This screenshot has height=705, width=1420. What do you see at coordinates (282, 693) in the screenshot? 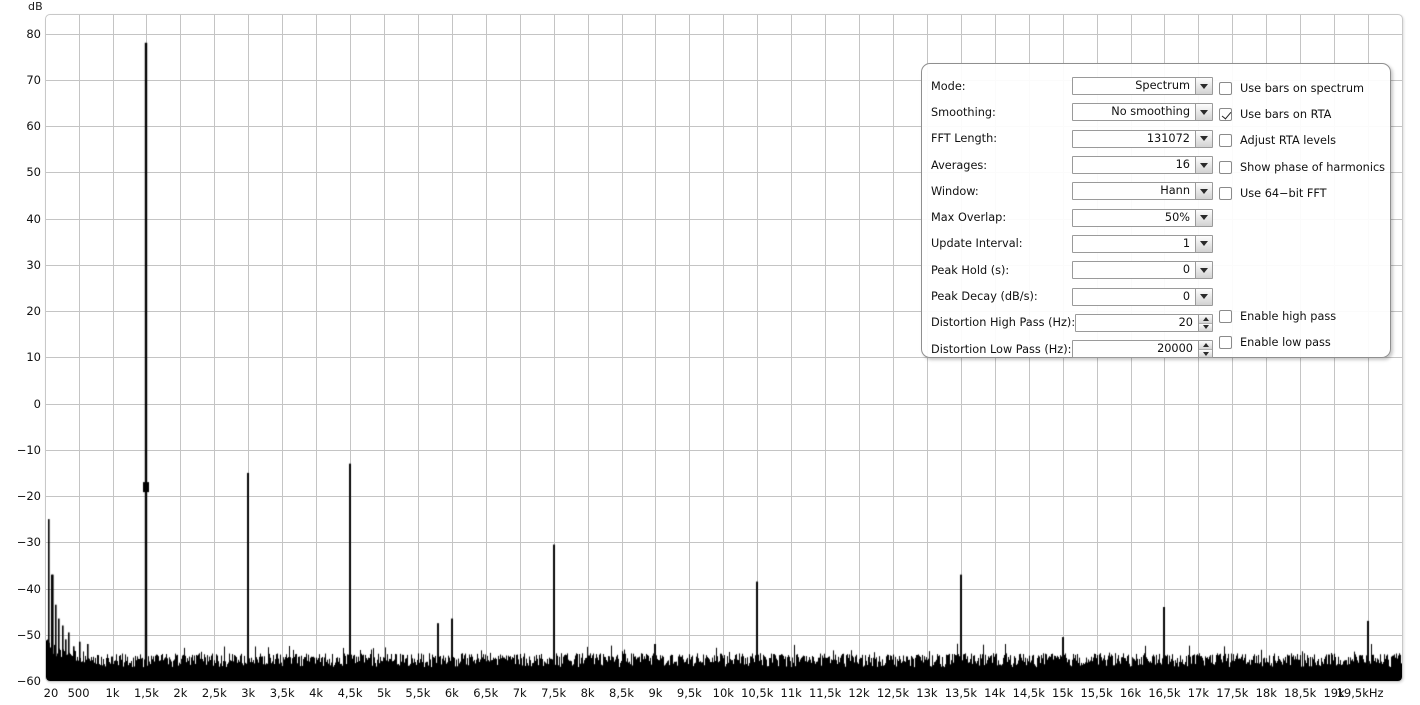
I see `x-axis-tick-label: 3,5k` at bounding box center [282, 693].